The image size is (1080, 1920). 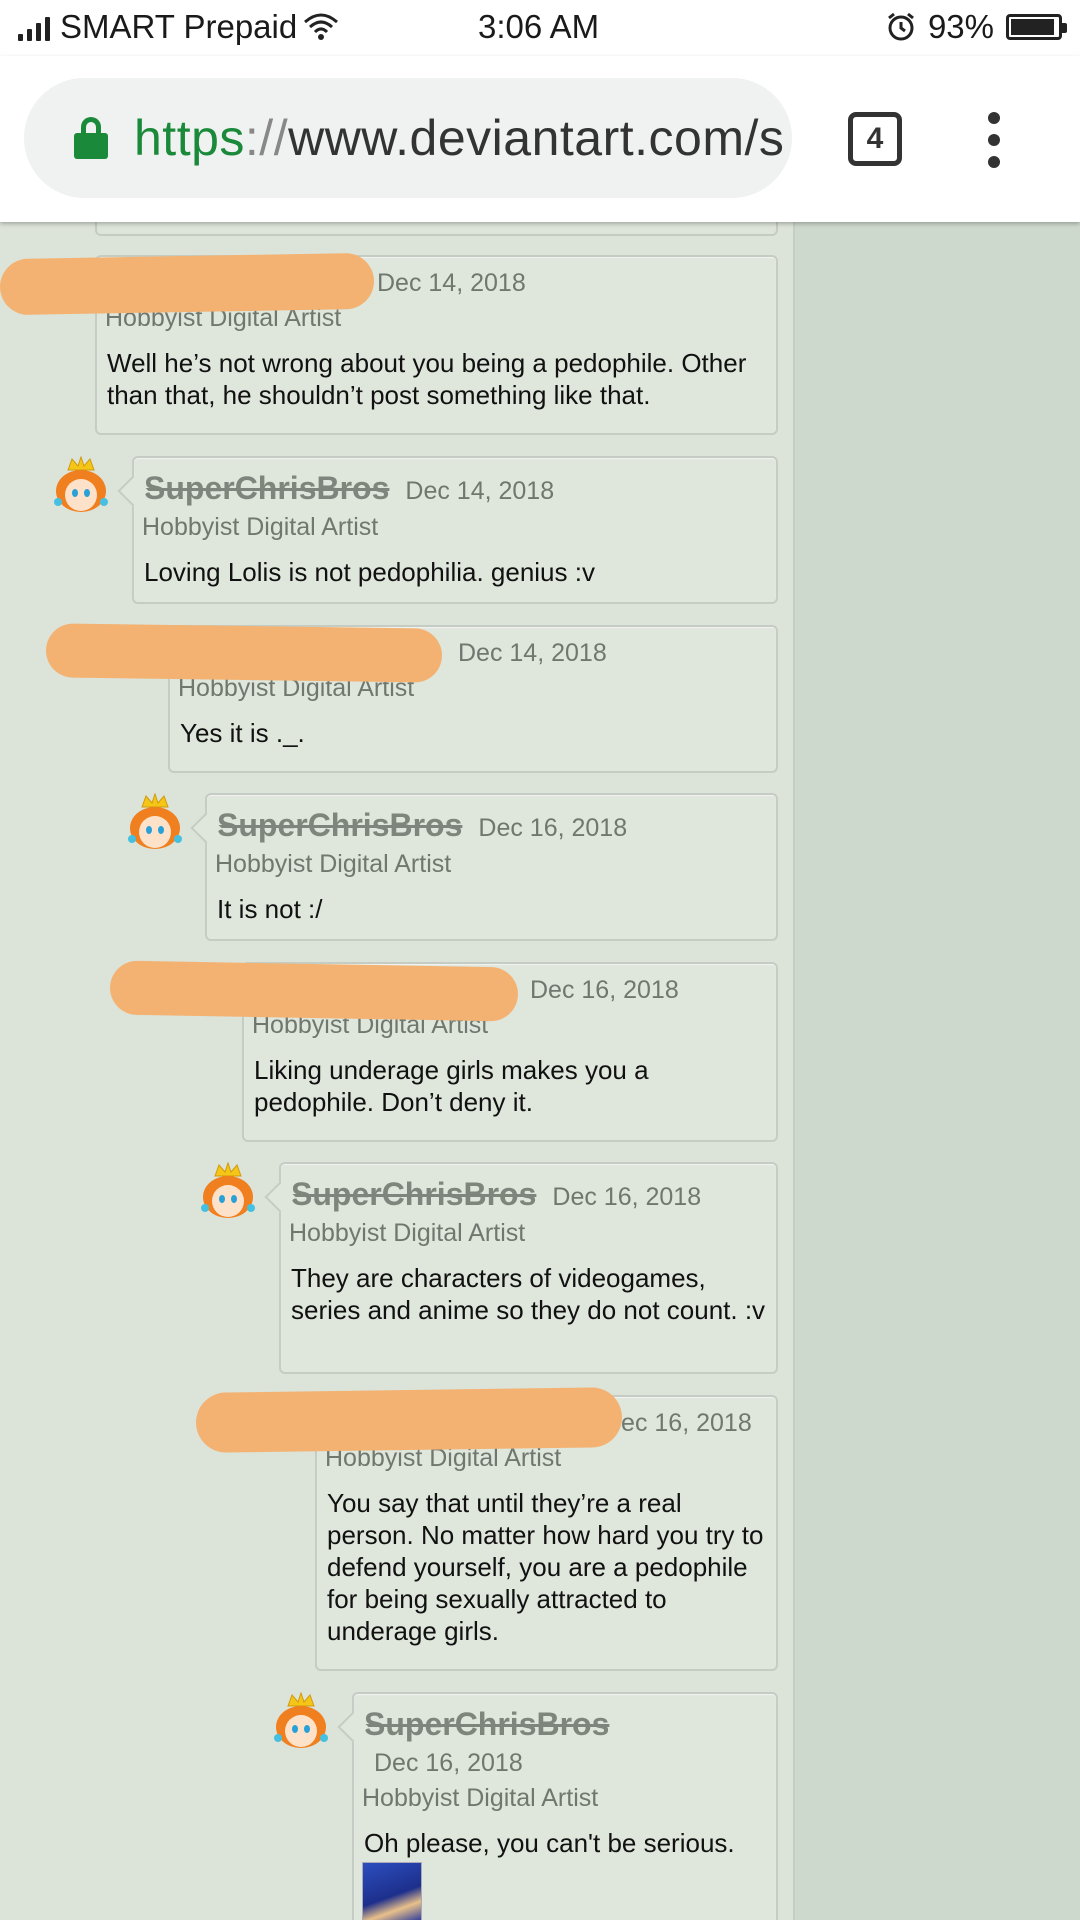 I want to click on battery-percent: 93%, so click(x=960, y=26).